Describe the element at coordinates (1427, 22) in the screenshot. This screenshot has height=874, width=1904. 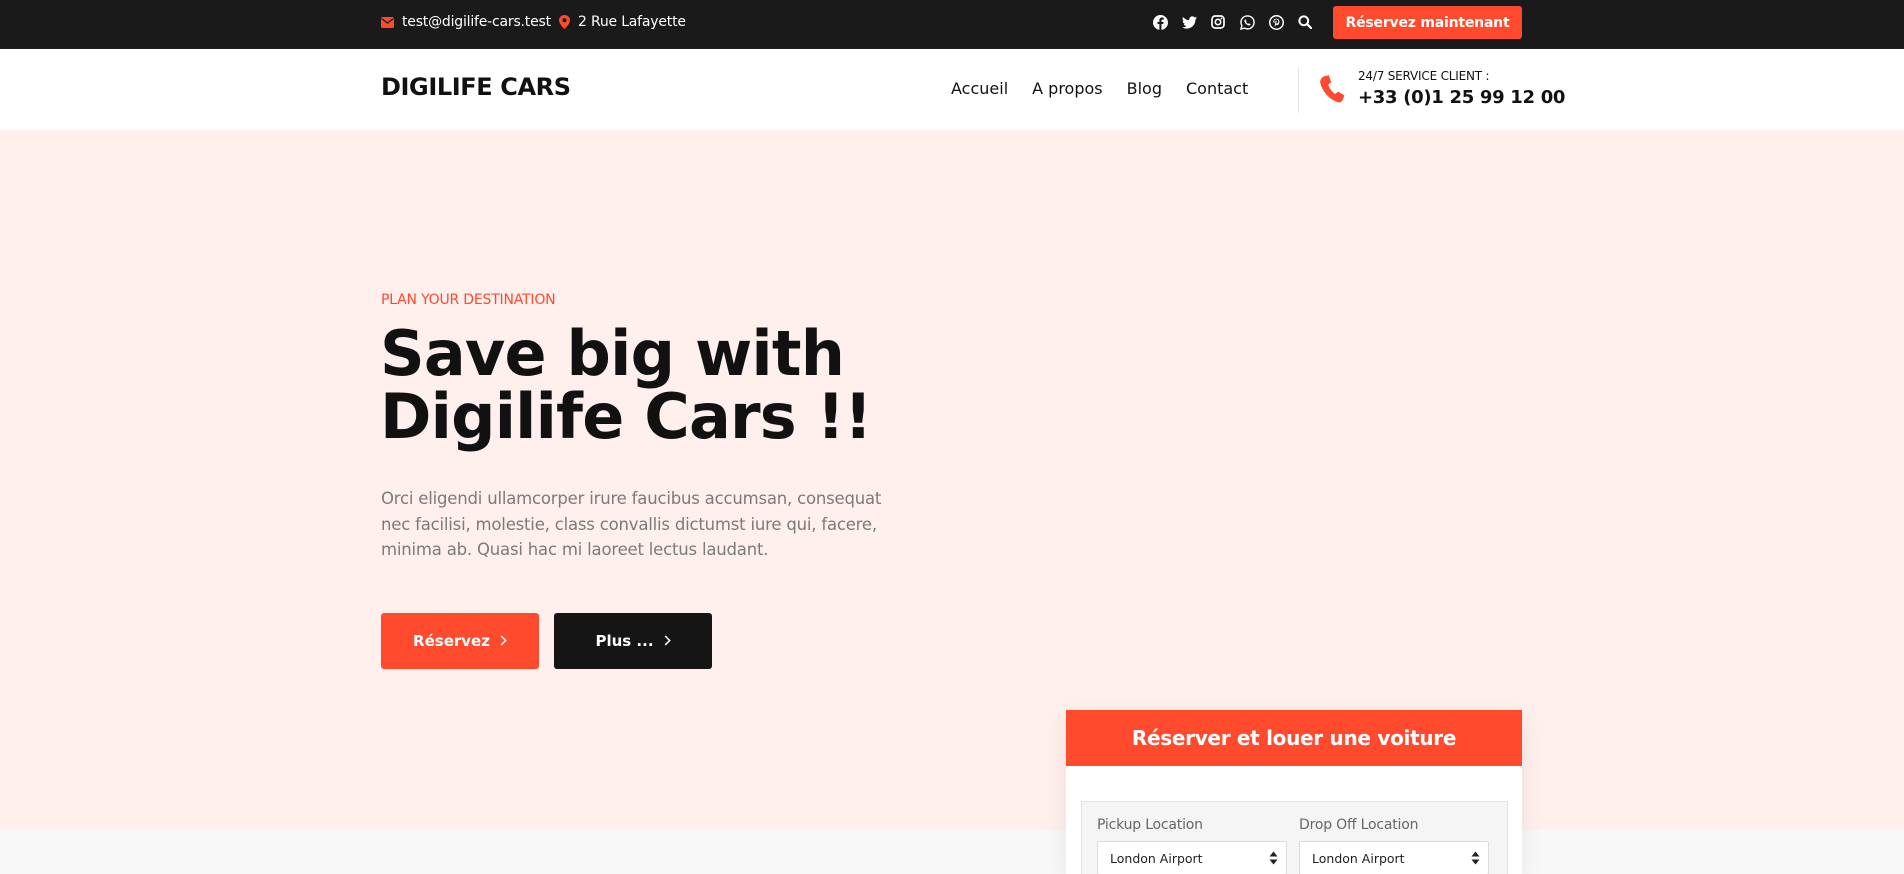
I see `book-now-button: Réservez maintenant` at that location.